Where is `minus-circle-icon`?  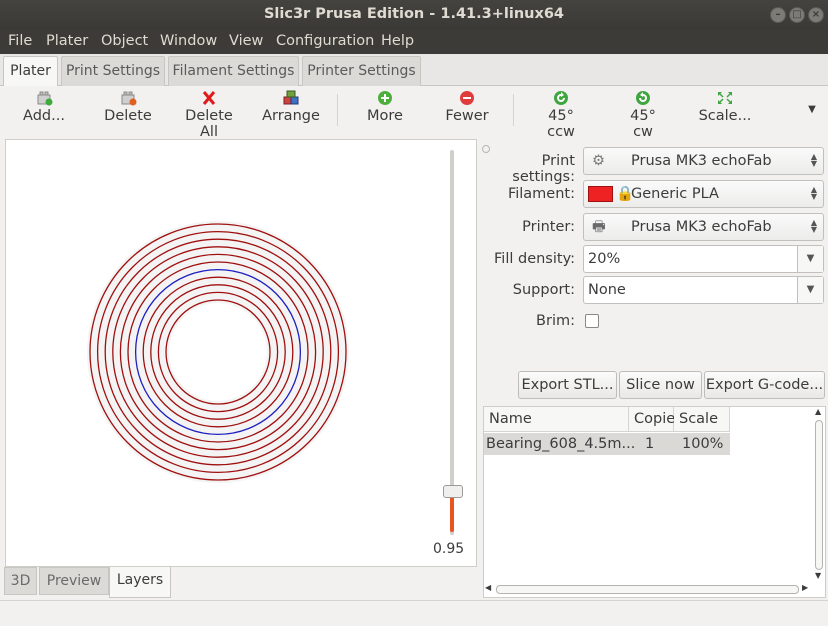 minus-circle-icon is located at coordinates (467, 98).